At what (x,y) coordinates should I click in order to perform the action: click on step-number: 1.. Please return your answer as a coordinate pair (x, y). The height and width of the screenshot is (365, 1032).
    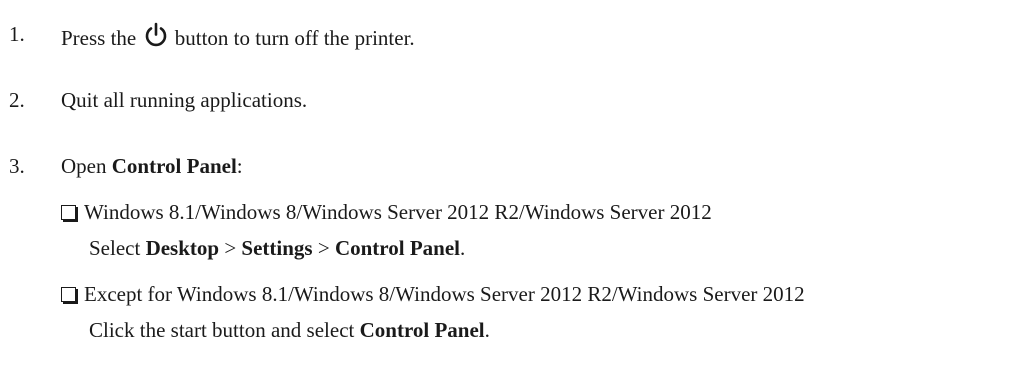
    Looking at the image, I should click on (17, 34).